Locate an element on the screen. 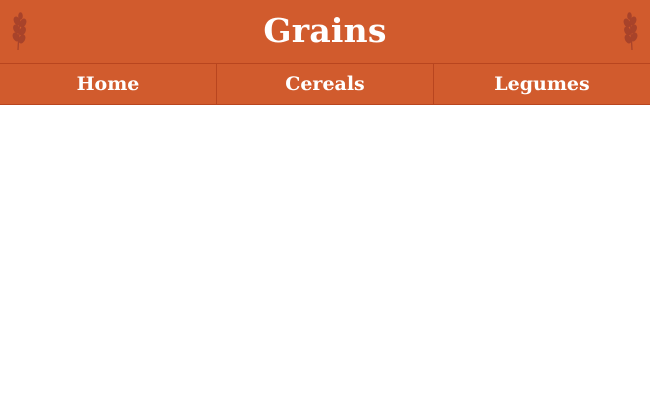  site-title: Grains is located at coordinates (325, 30).